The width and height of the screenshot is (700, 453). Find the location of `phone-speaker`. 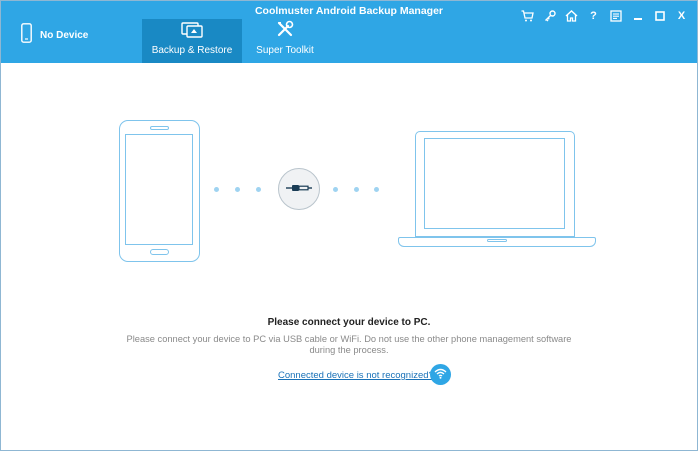

phone-speaker is located at coordinates (159, 128).